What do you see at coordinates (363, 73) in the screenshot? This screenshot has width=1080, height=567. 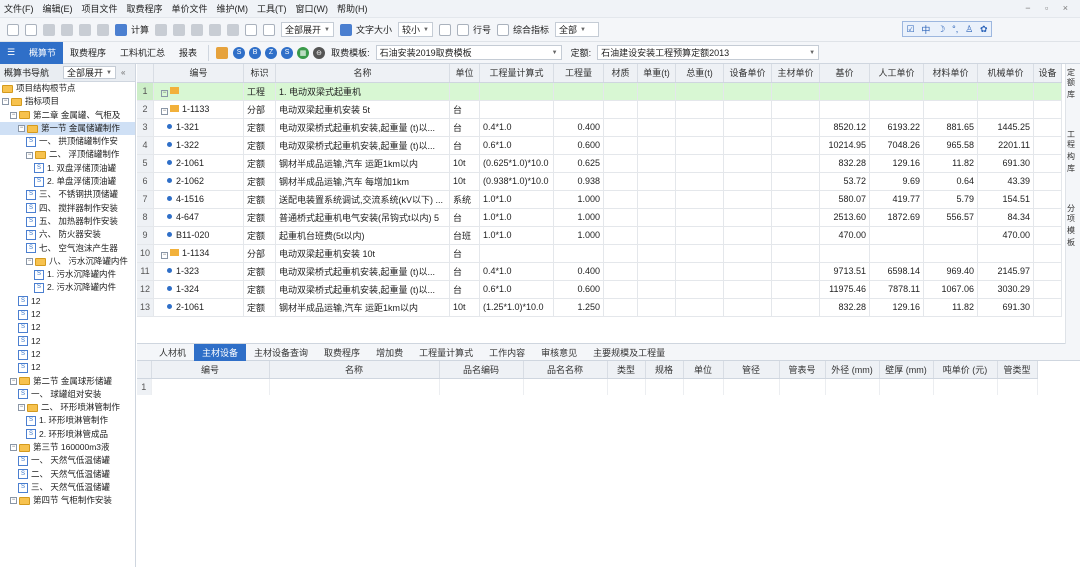 I see `column-header: 名称` at bounding box center [363, 73].